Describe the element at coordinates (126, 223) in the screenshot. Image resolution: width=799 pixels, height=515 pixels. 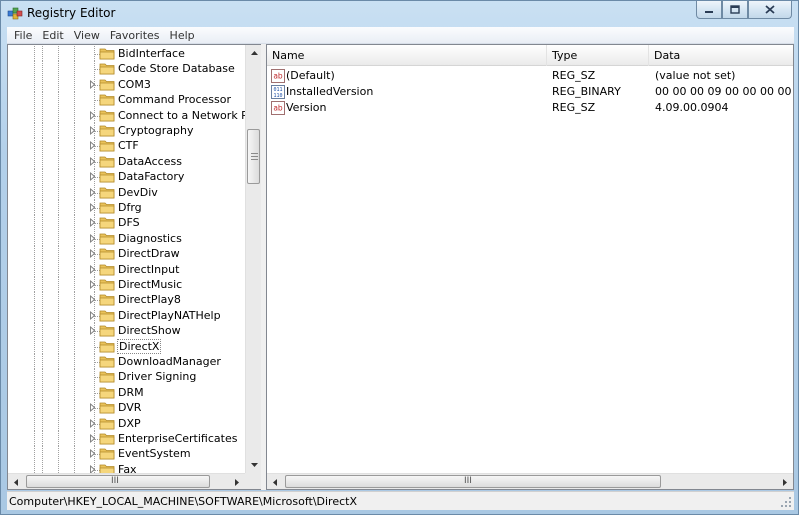
I see `tree-item: DFS` at that location.